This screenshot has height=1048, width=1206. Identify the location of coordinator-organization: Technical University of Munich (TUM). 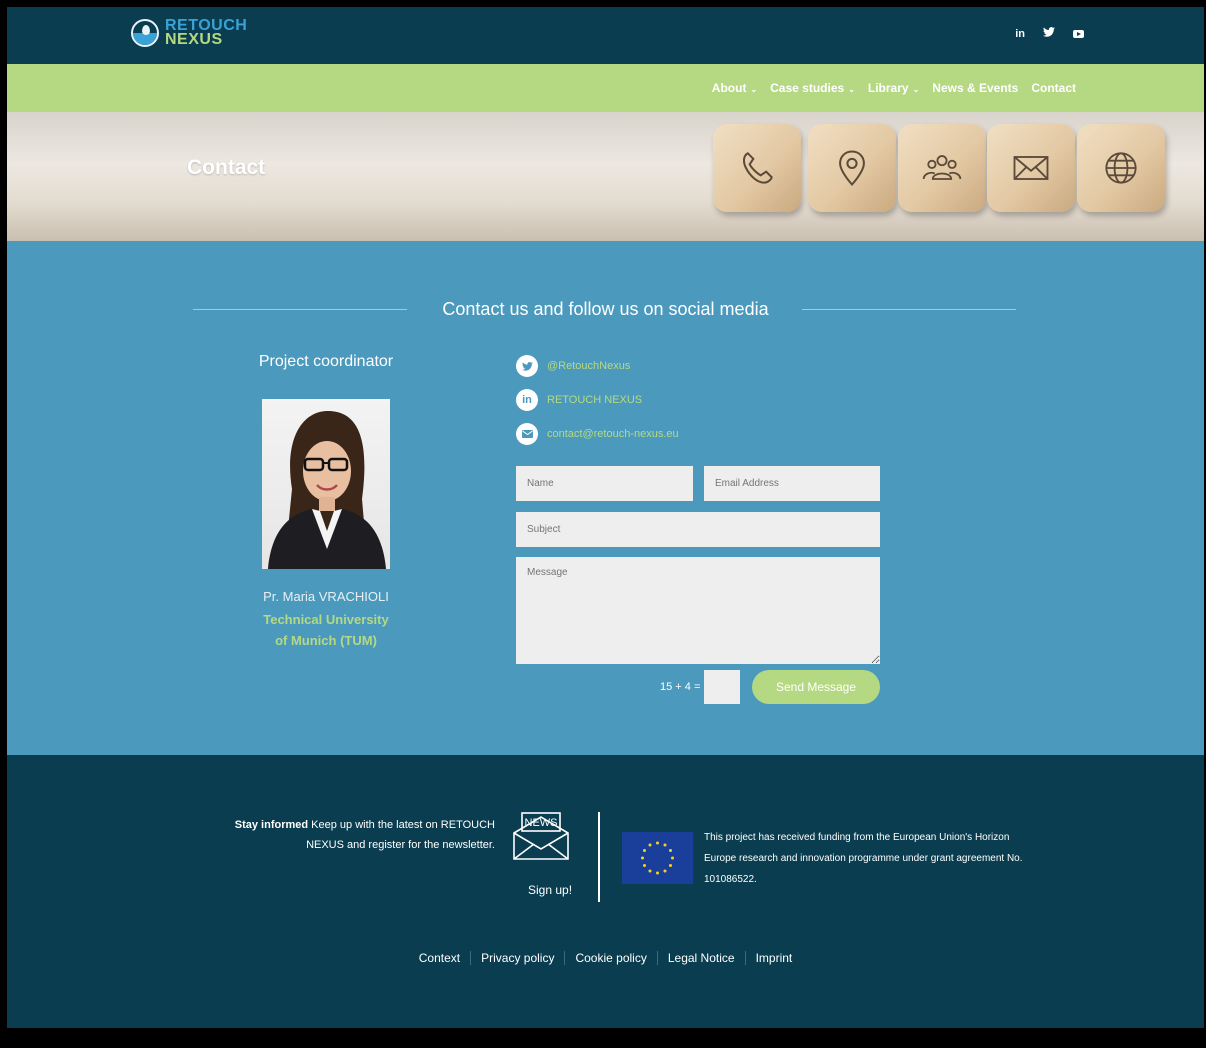
(326, 630).